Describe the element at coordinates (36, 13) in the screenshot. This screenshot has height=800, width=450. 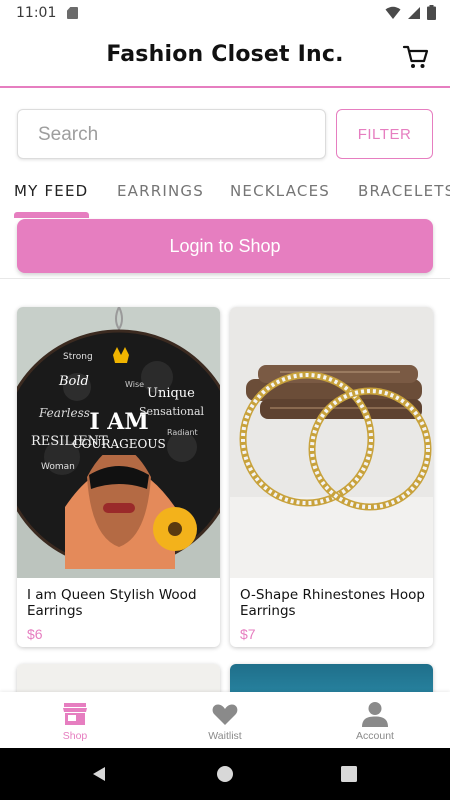
I see `status-time: 11:01` at that location.